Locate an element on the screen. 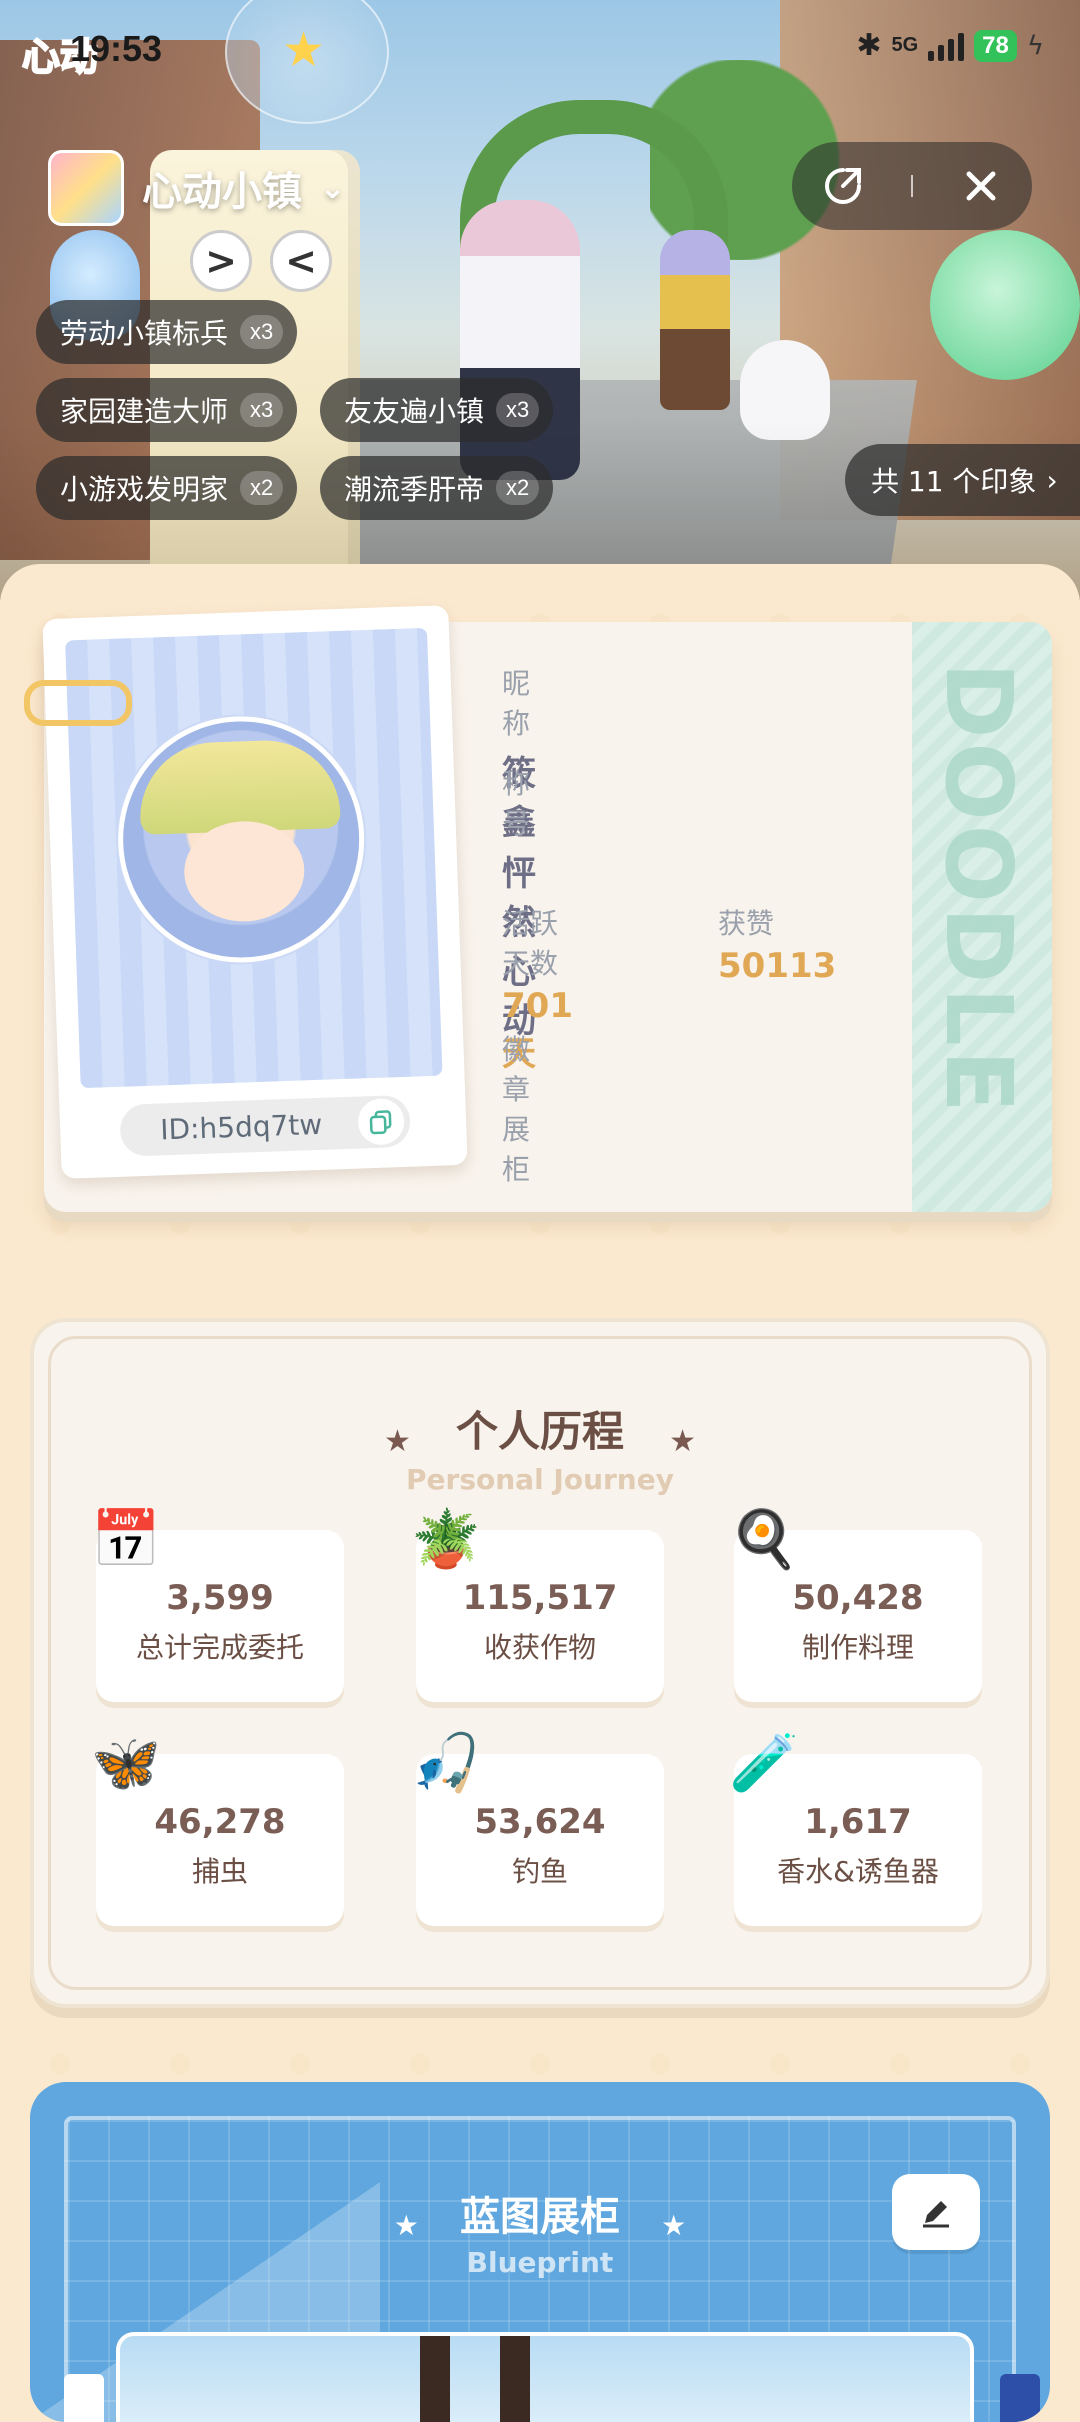  edit-button is located at coordinates (936, 2212).